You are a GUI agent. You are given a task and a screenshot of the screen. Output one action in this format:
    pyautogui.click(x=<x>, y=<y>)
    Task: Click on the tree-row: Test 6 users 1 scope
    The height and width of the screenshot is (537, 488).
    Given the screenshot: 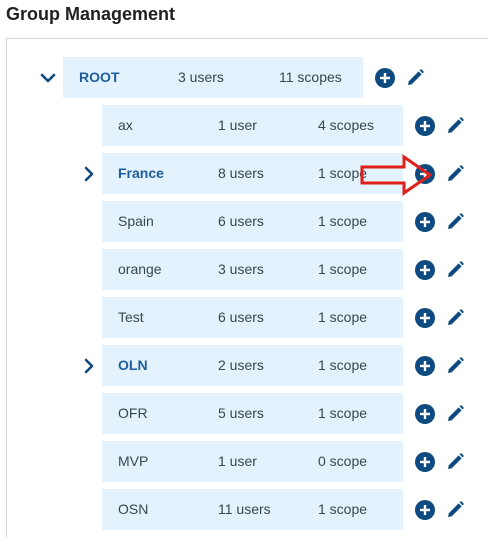 What is the action you would take?
    pyautogui.click(x=252, y=317)
    